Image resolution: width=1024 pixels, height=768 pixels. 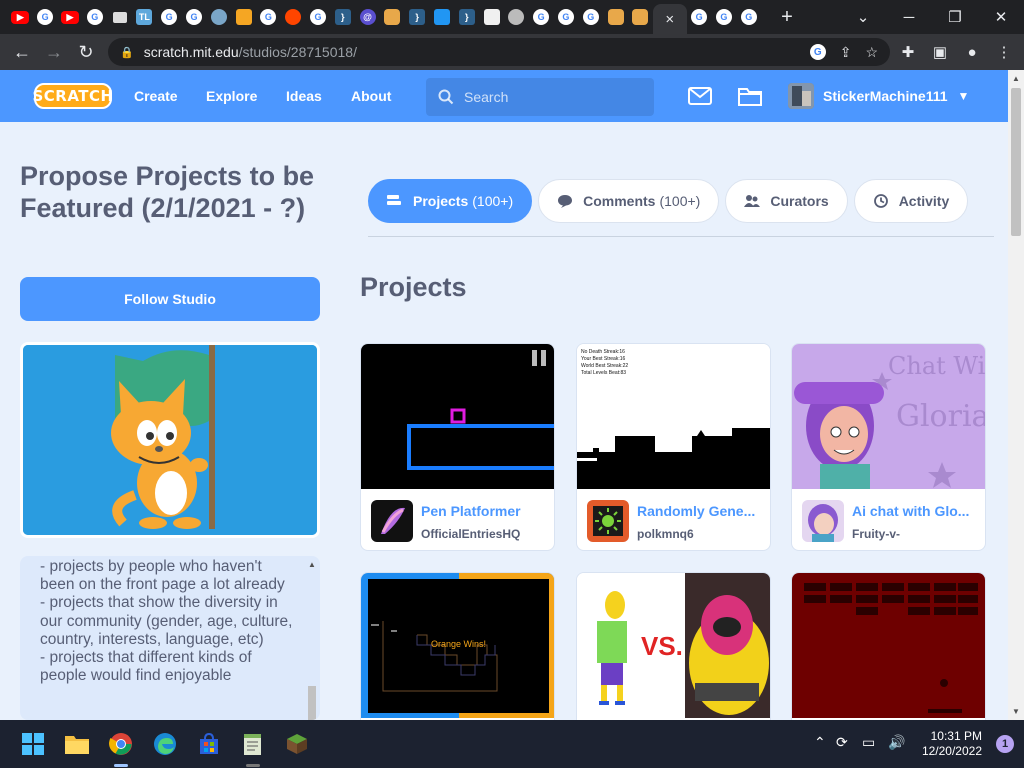 I want to click on share-icon: ⇪, so click(x=846, y=52).